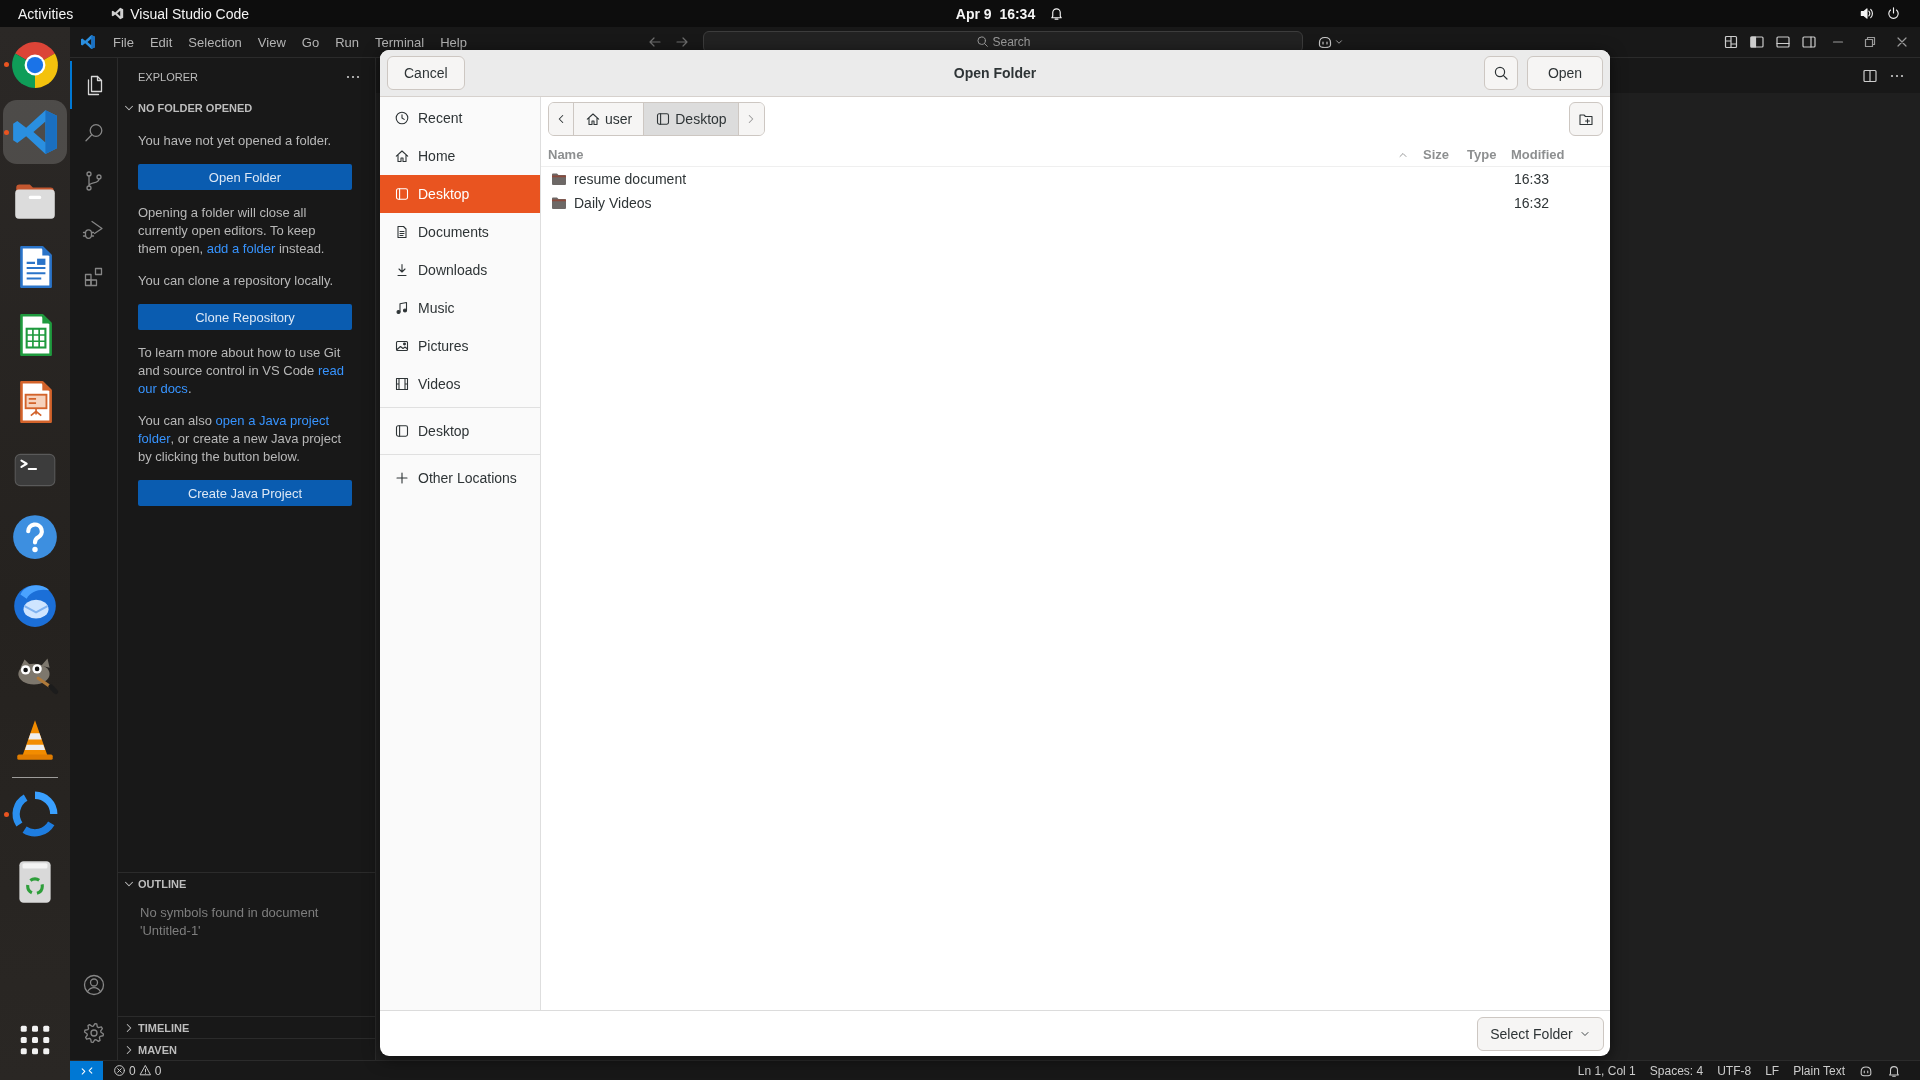  I want to click on caret-icon, so click(1338, 42).